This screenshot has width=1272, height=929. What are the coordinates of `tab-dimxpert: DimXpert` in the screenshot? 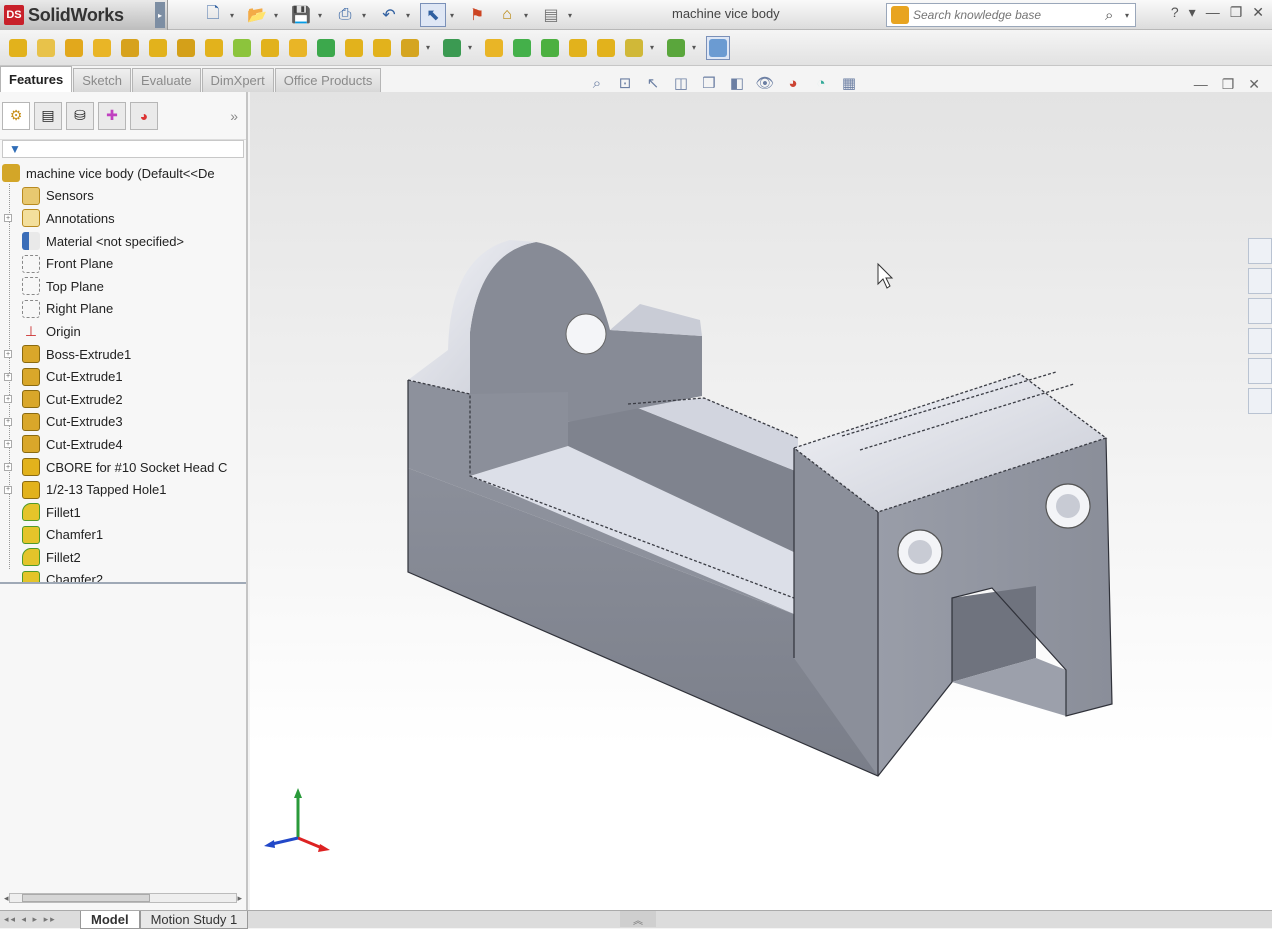 It's located at (237, 80).